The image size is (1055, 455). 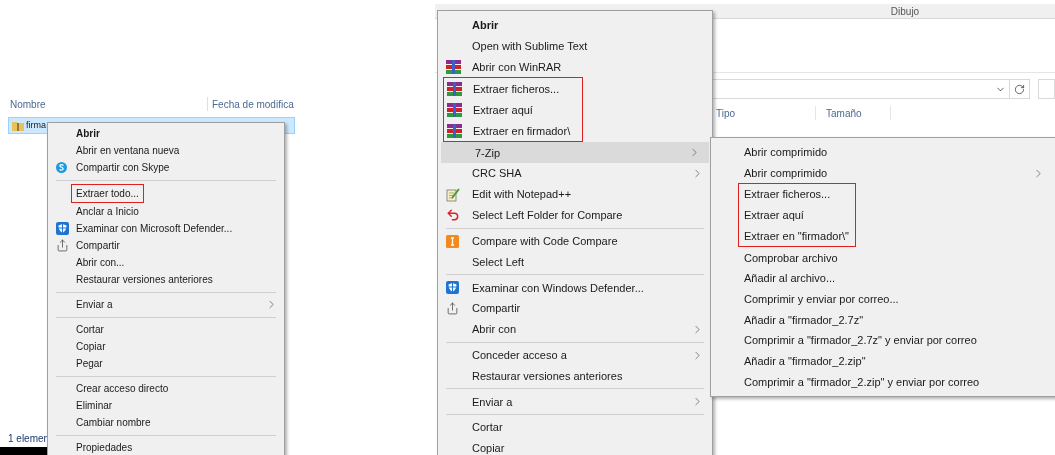 What do you see at coordinates (575, 153) in the screenshot?
I see `menu-item: 7-Zip` at bounding box center [575, 153].